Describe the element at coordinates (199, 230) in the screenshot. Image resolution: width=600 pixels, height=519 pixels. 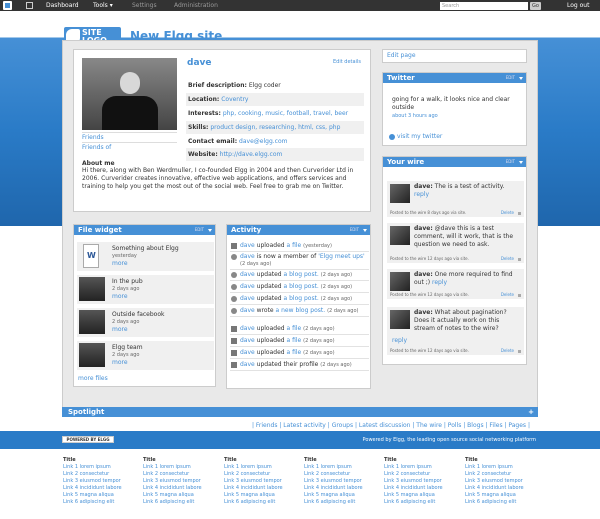
I see `file-edit-button: EDIT` at that location.